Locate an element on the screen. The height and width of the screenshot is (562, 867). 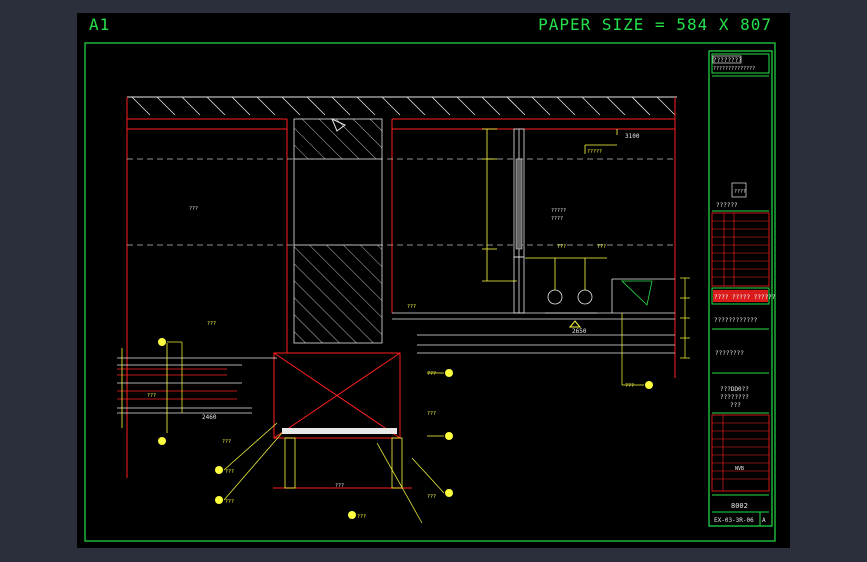
description-2: ???????? is located at coordinates (734, 397).